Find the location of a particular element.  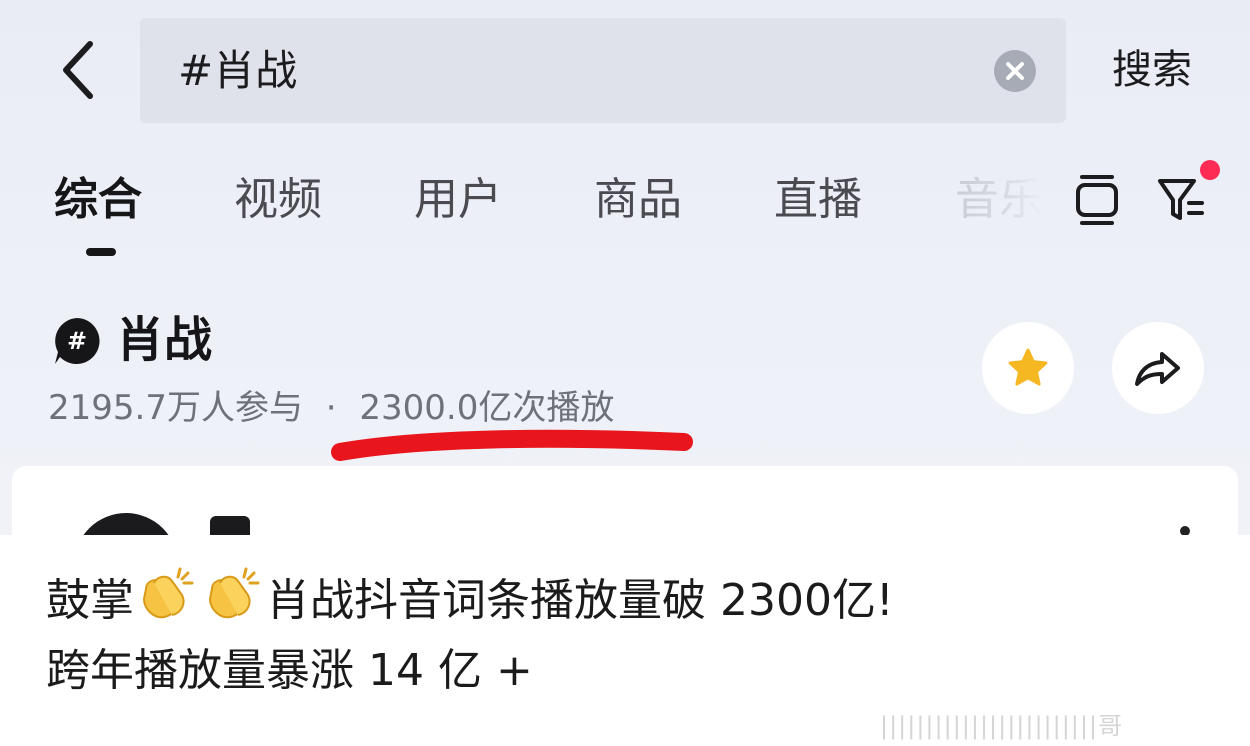

caption-line-2: 跨年播放量暴涨 14 亿 + is located at coordinates (289, 670).